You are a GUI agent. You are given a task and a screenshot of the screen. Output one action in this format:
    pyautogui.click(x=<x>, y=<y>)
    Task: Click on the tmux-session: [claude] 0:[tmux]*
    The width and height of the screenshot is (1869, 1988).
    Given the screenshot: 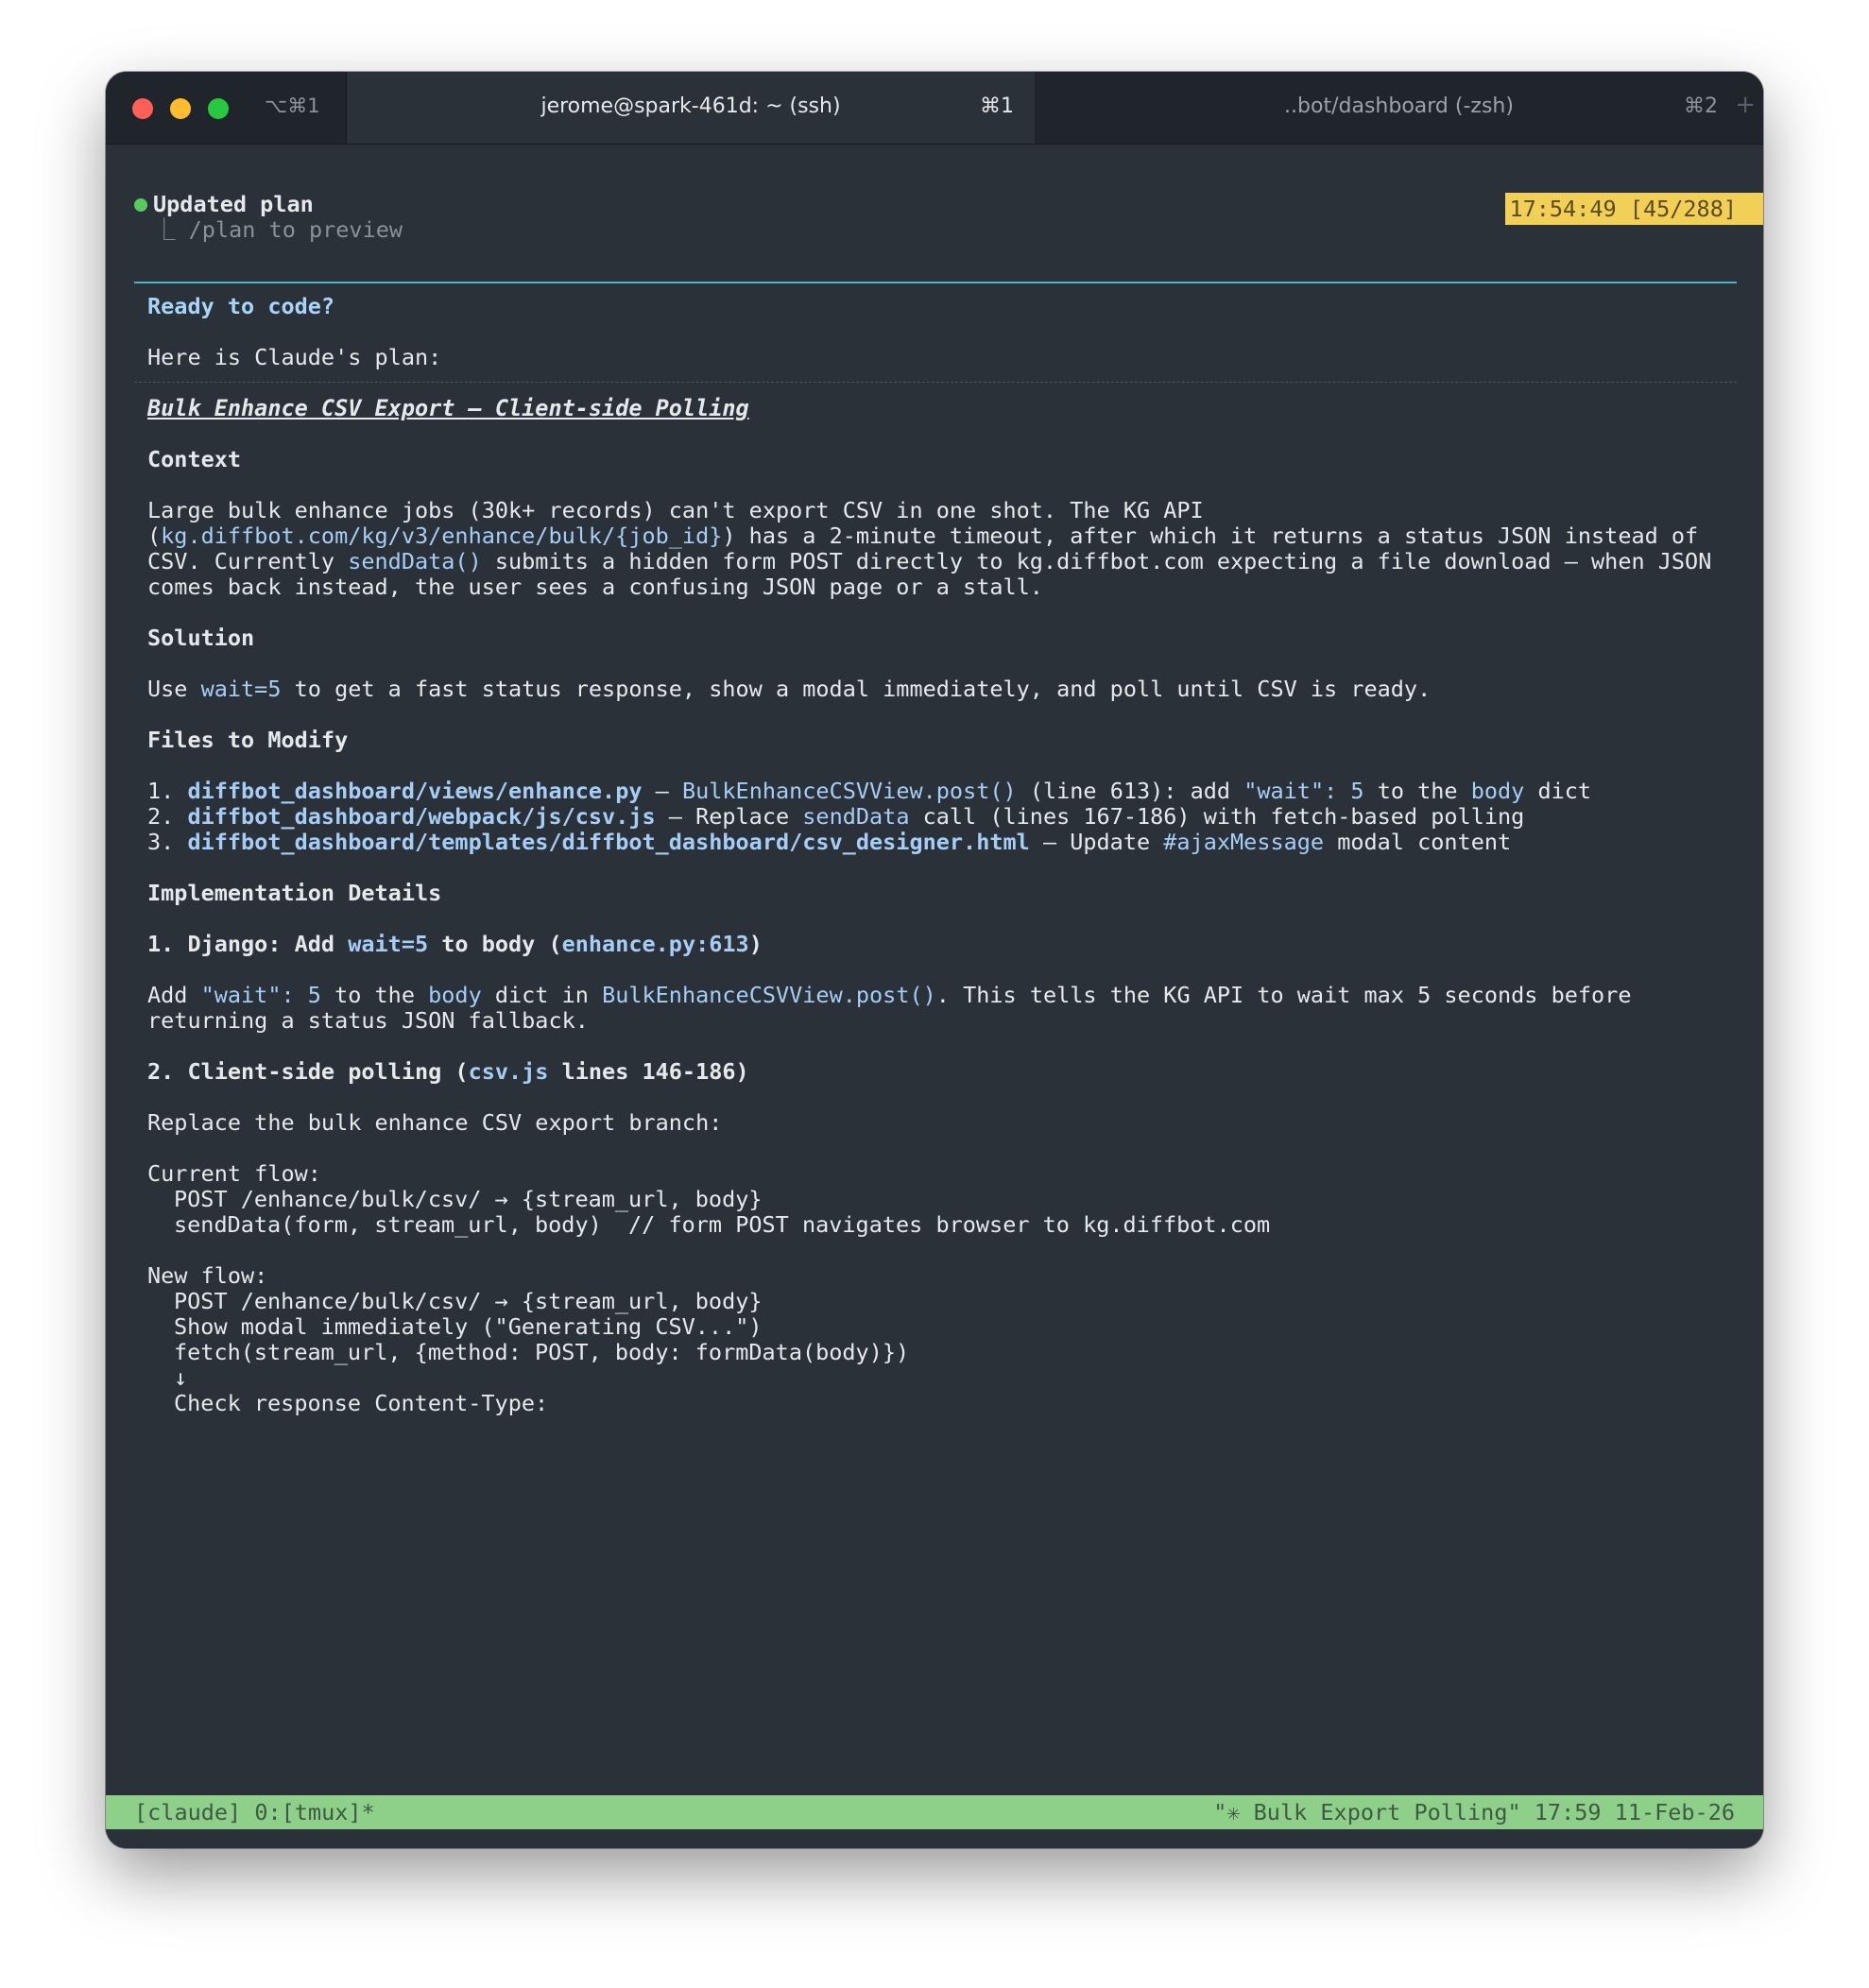 What is the action you would take?
    pyautogui.click(x=255, y=1812)
    